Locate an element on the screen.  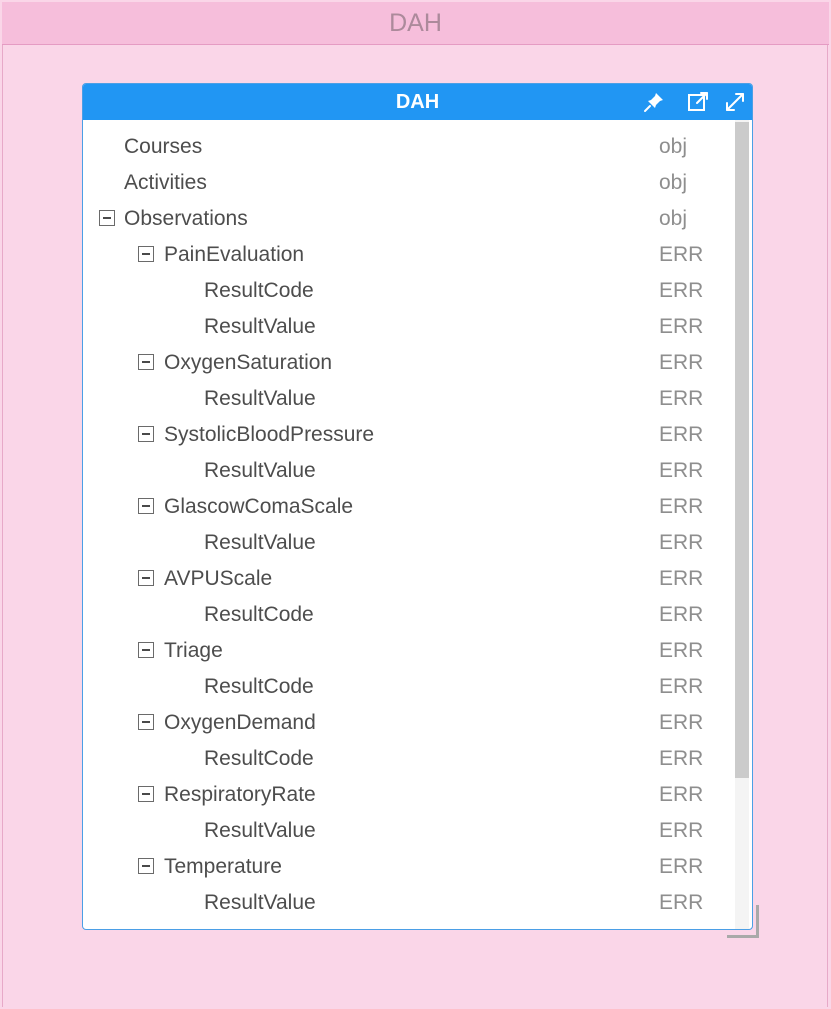
tree-row-triage: Triage ERR is located at coordinates (408, 651).